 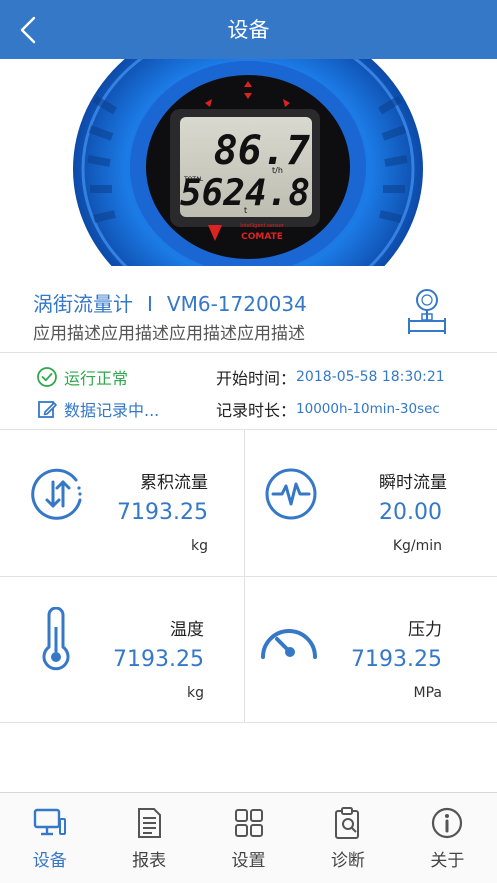 I want to click on device-description: 应用描述应用描述应用描述应用描述, so click(x=169, y=334).